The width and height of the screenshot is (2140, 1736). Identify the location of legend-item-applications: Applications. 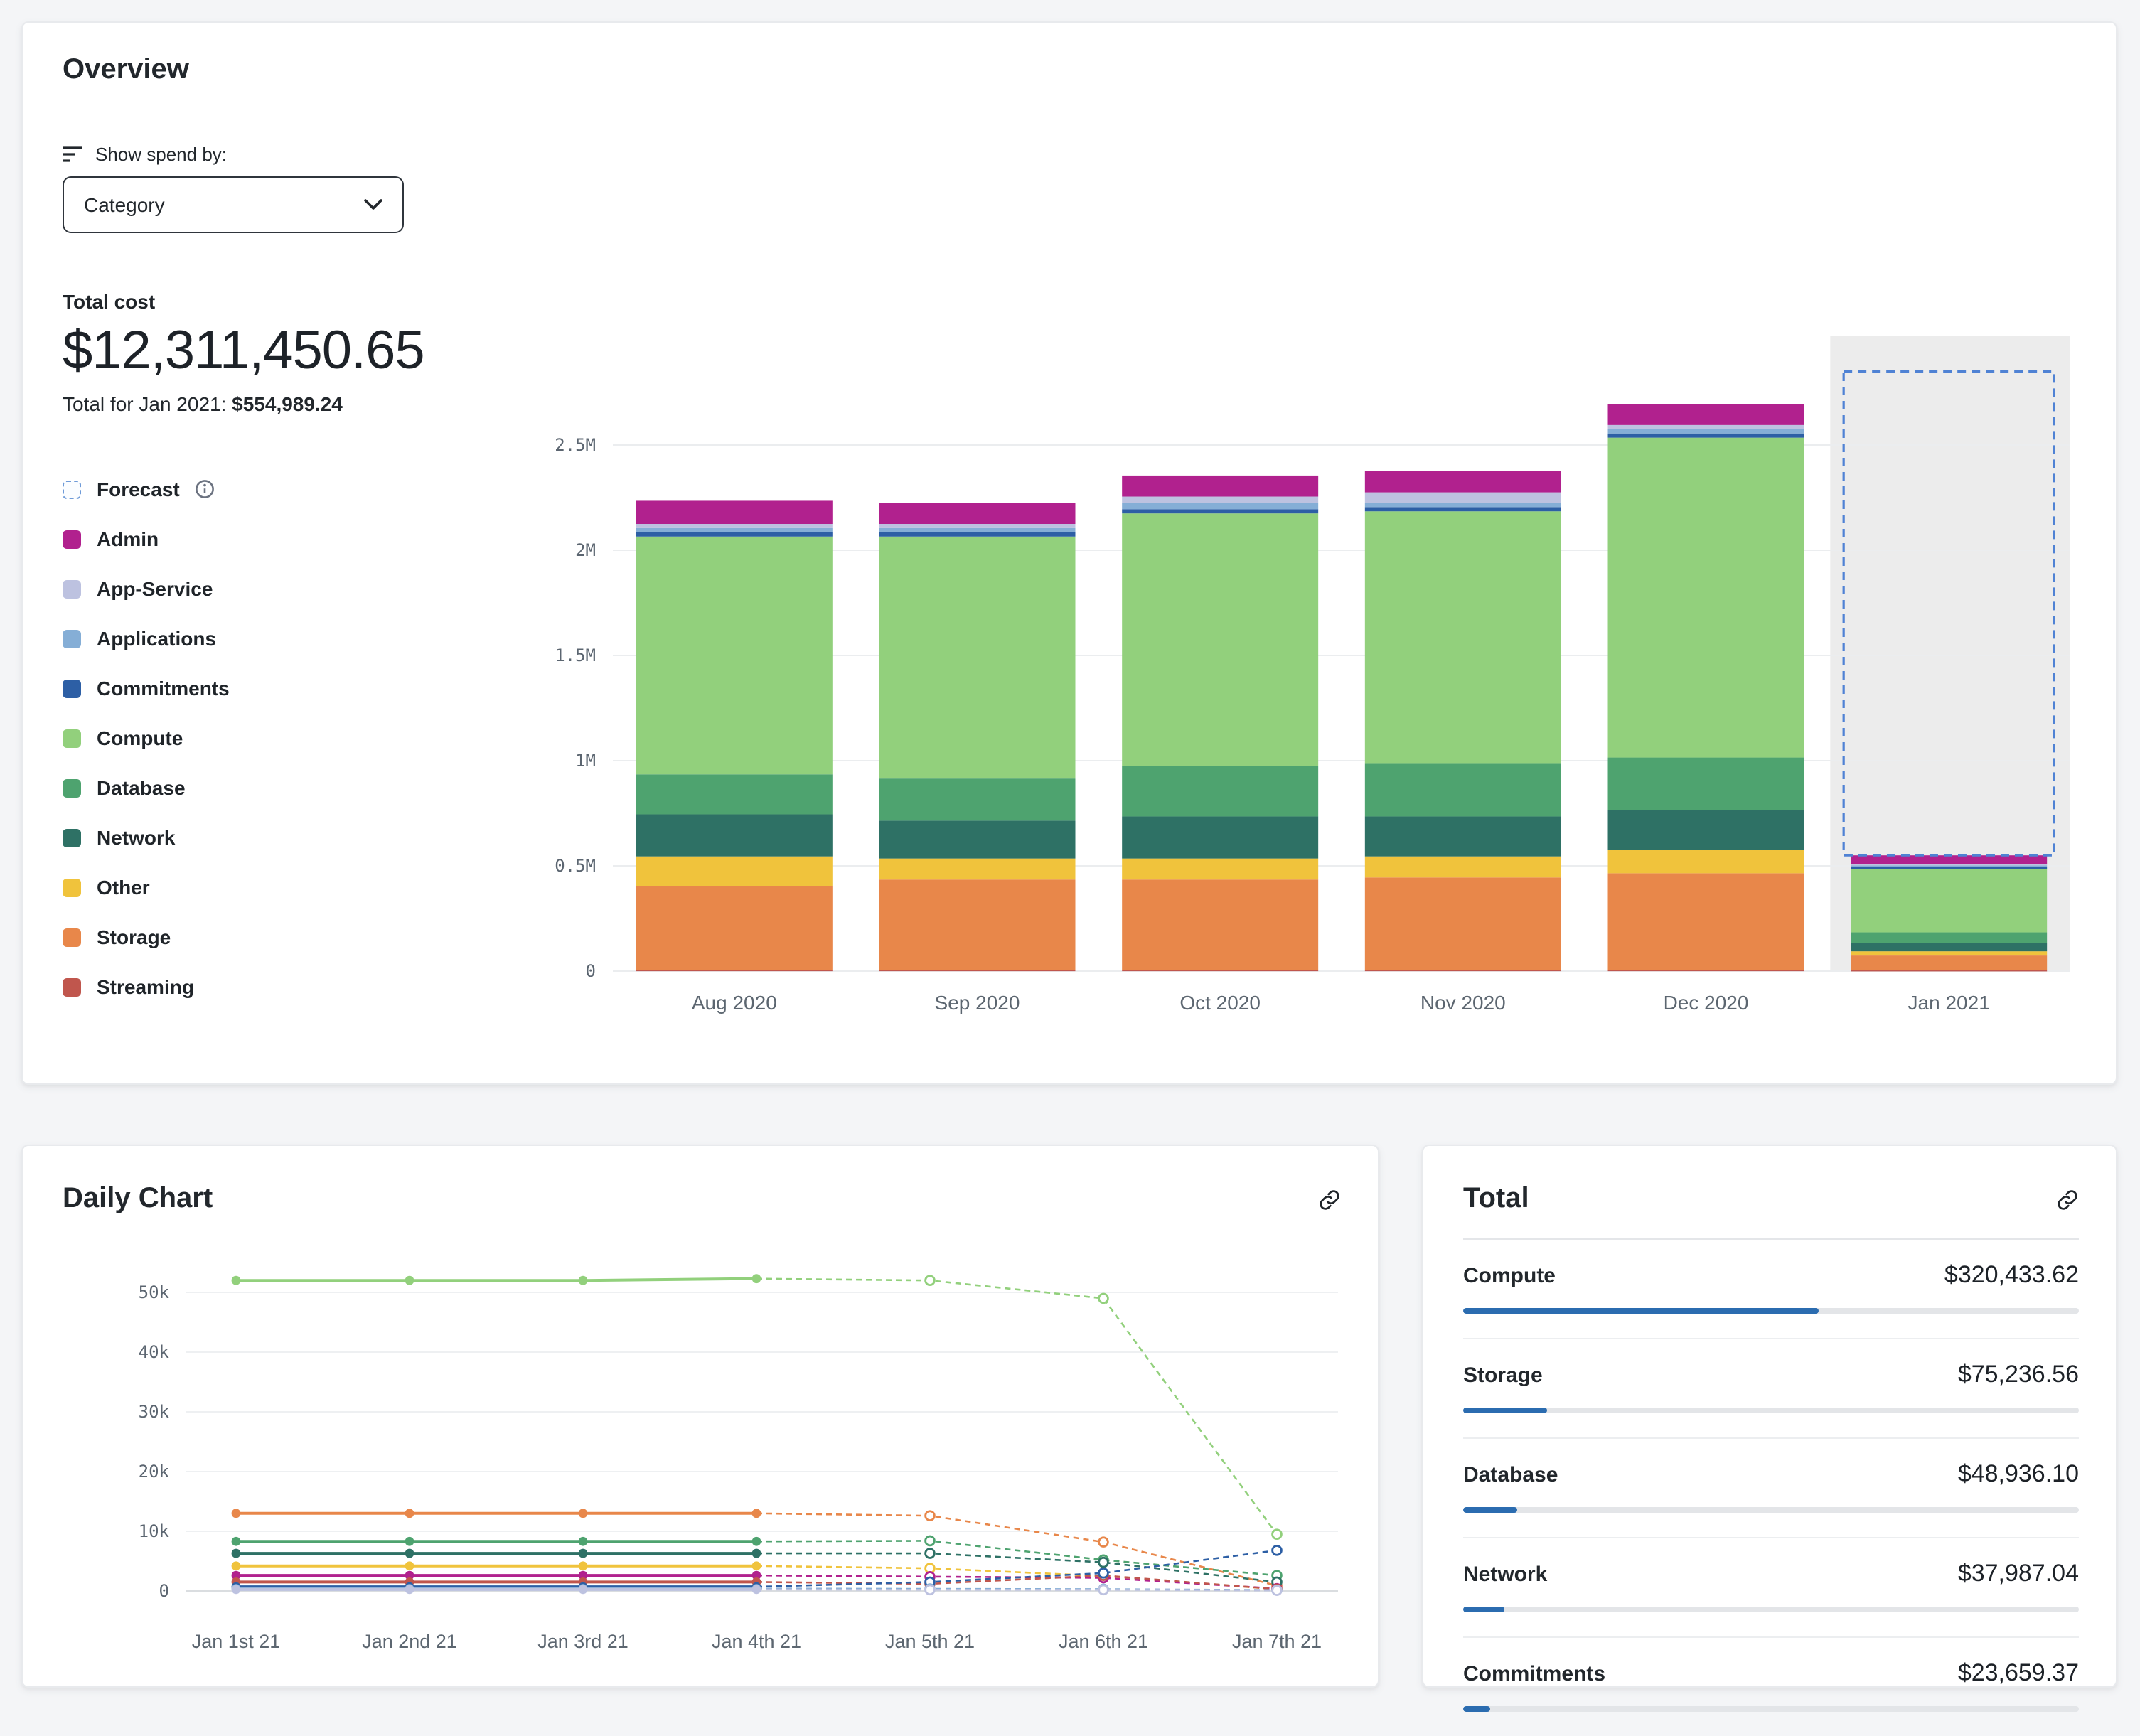
(283, 638).